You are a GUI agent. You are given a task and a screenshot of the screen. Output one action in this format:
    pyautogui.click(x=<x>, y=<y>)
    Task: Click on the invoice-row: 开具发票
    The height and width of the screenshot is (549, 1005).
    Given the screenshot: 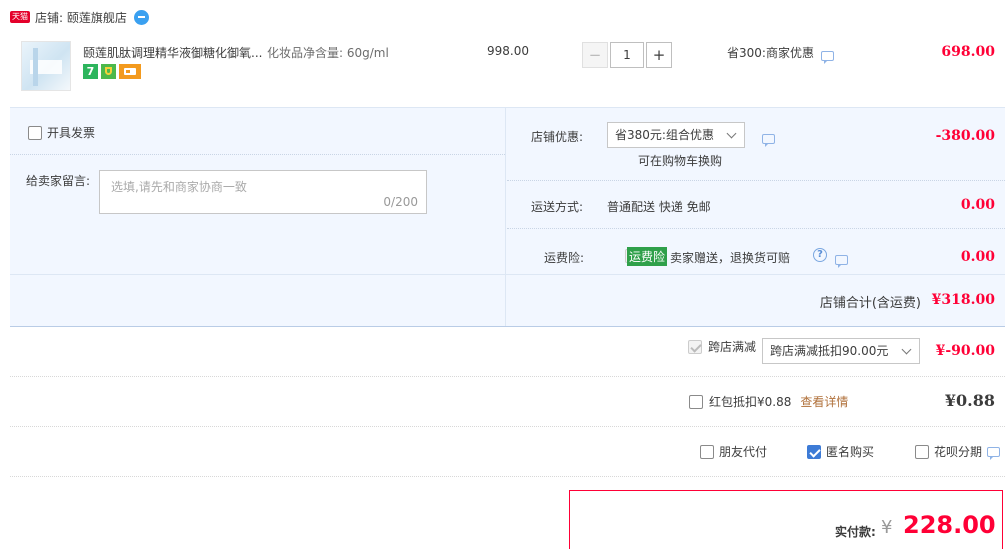 What is the action you would take?
    pyautogui.click(x=61, y=132)
    